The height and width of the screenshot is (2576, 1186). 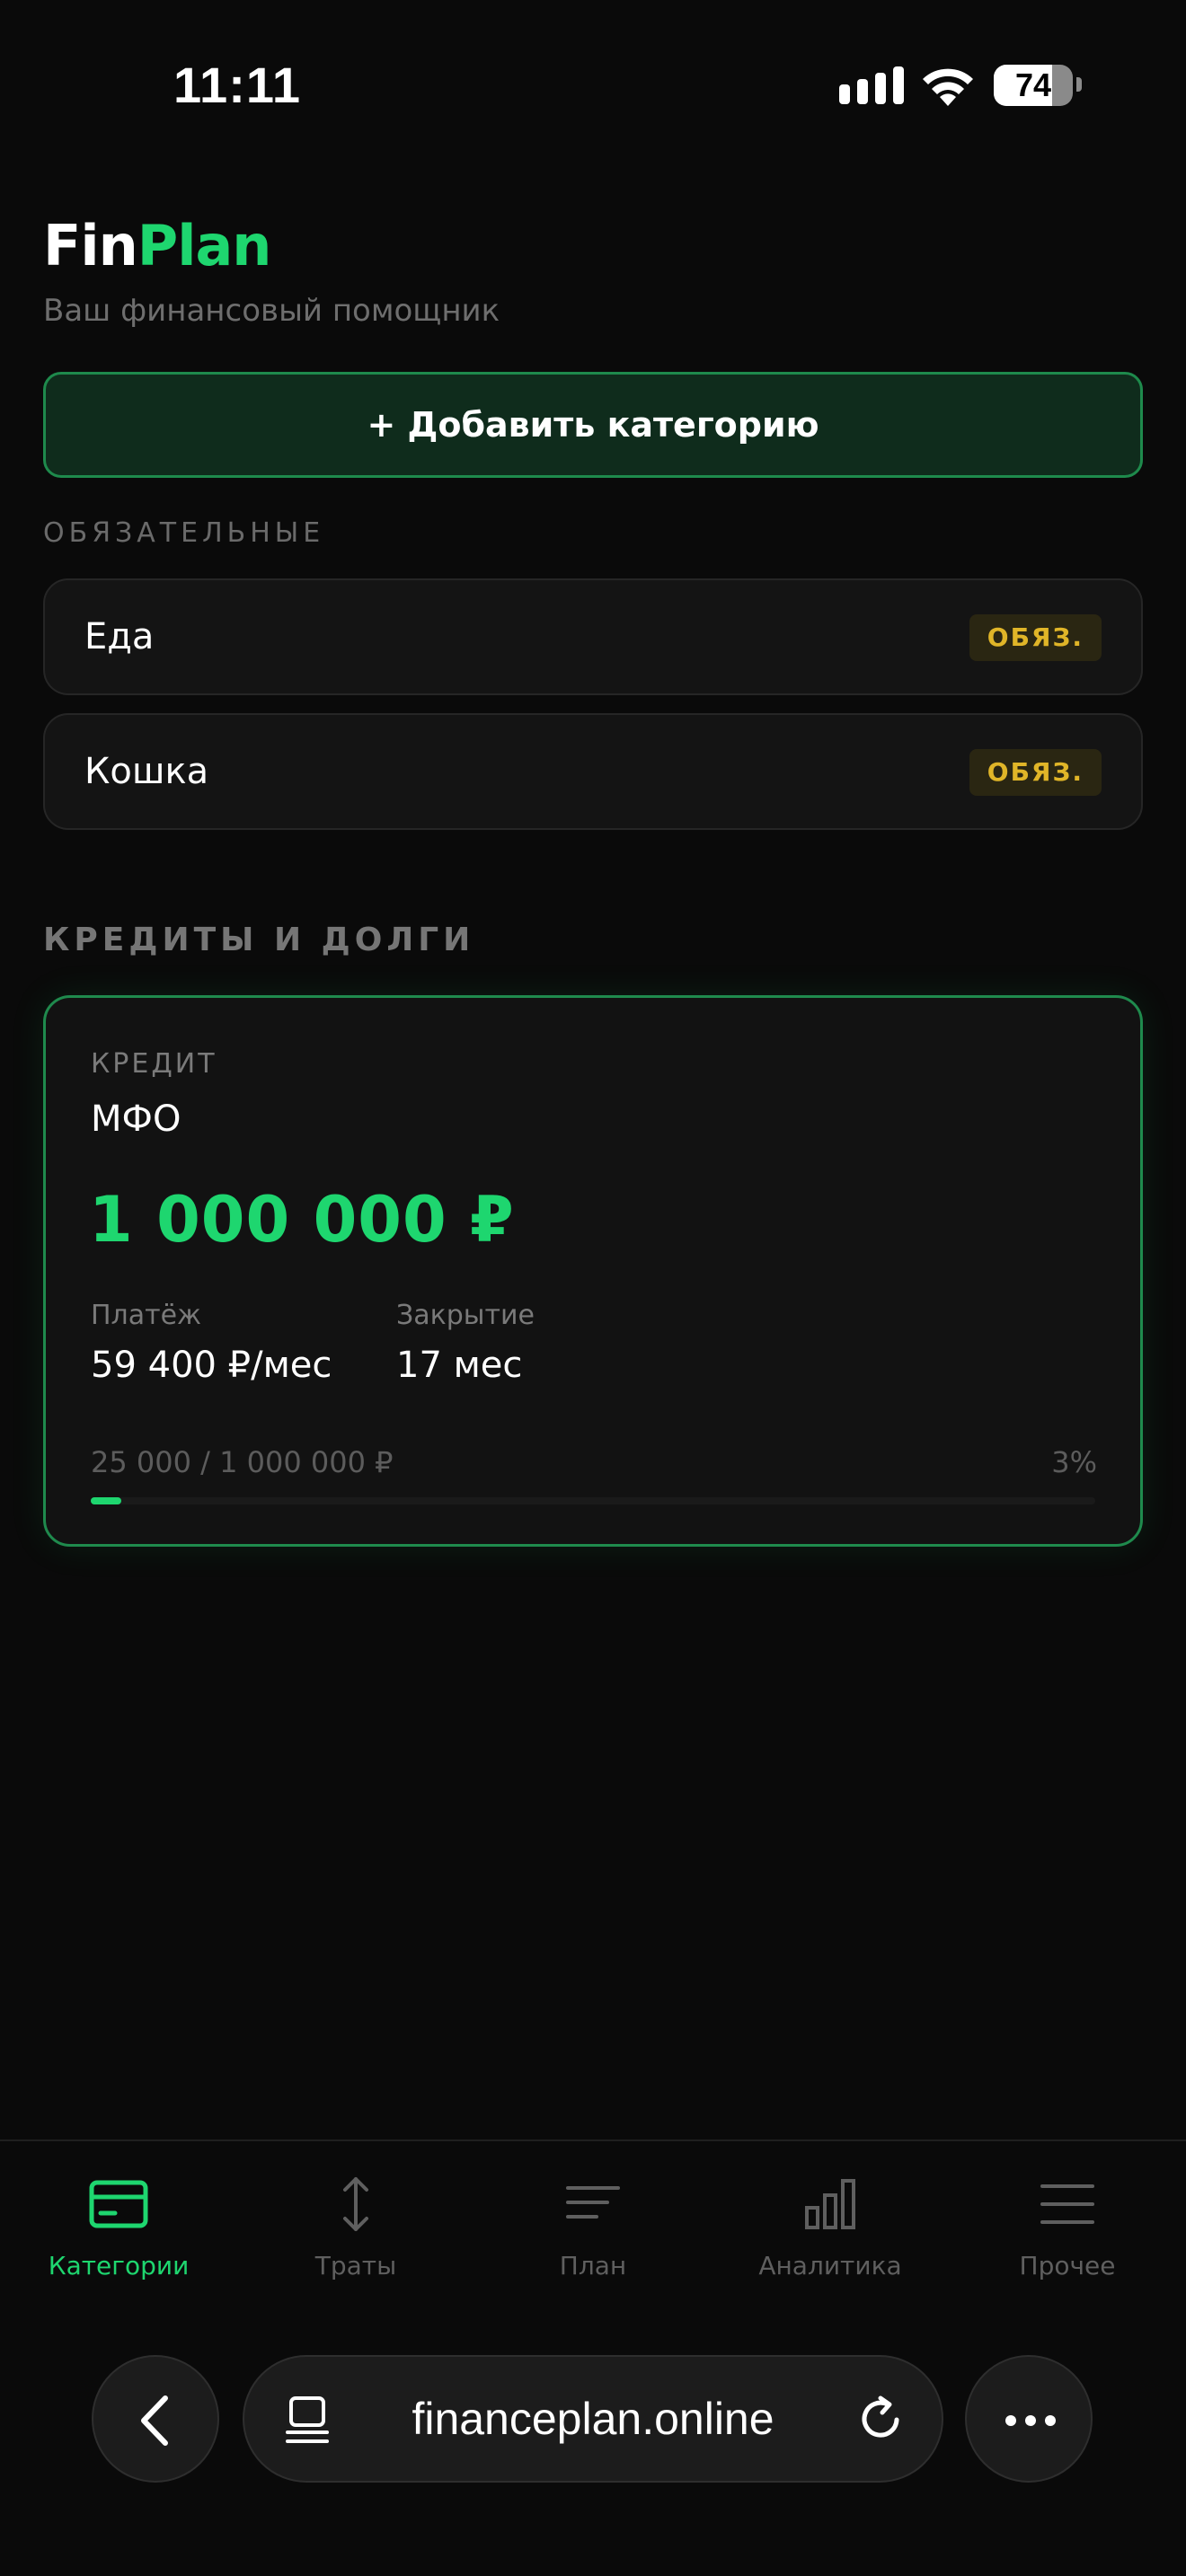 What do you see at coordinates (459, 1365) in the screenshot?
I see `closing-value: 17 мес` at bounding box center [459, 1365].